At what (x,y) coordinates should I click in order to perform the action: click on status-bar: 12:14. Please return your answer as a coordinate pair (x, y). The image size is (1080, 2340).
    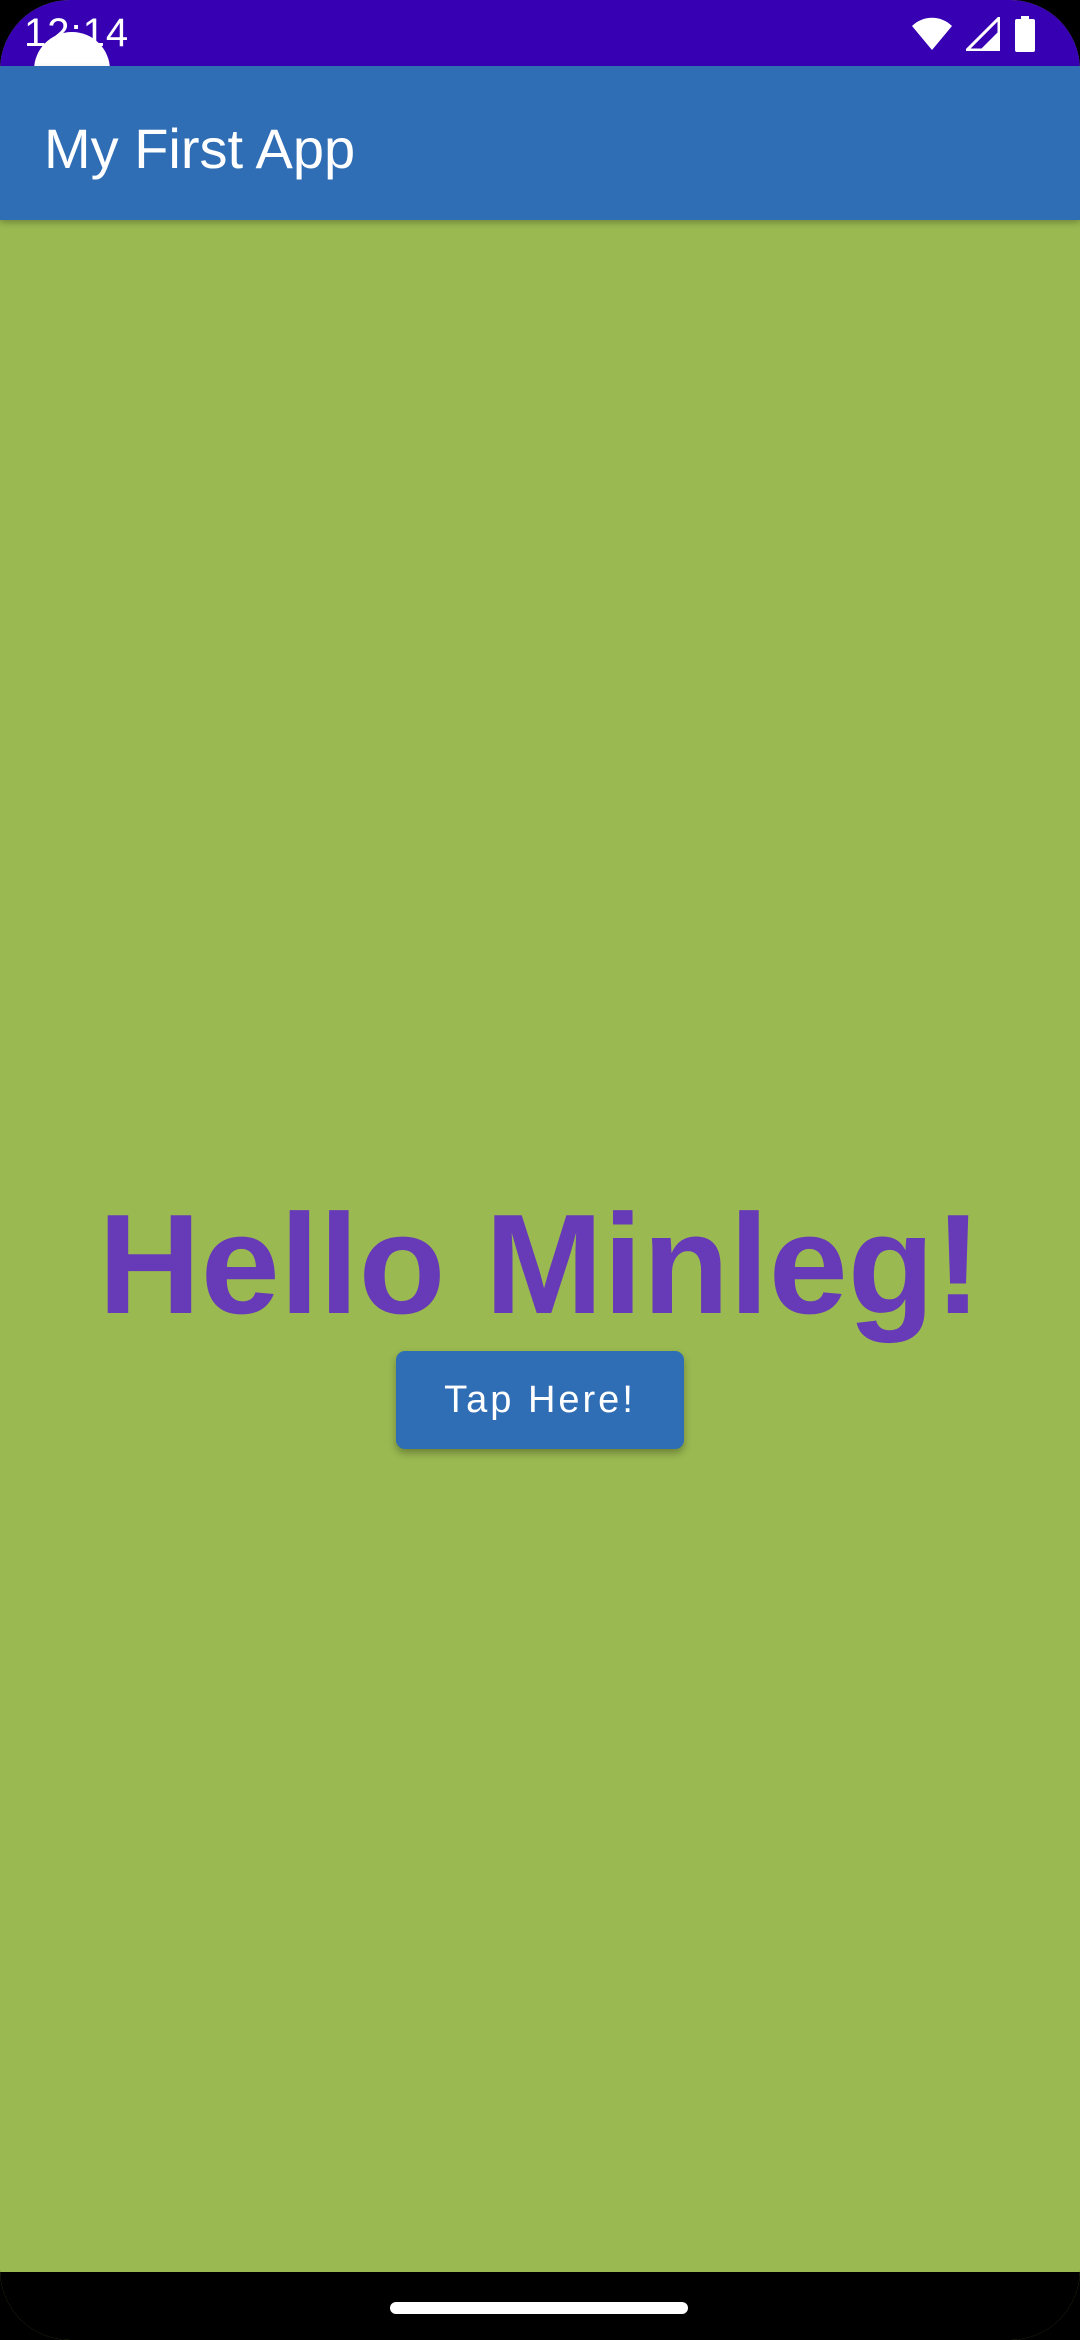
    Looking at the image, I should click on (540, 33).